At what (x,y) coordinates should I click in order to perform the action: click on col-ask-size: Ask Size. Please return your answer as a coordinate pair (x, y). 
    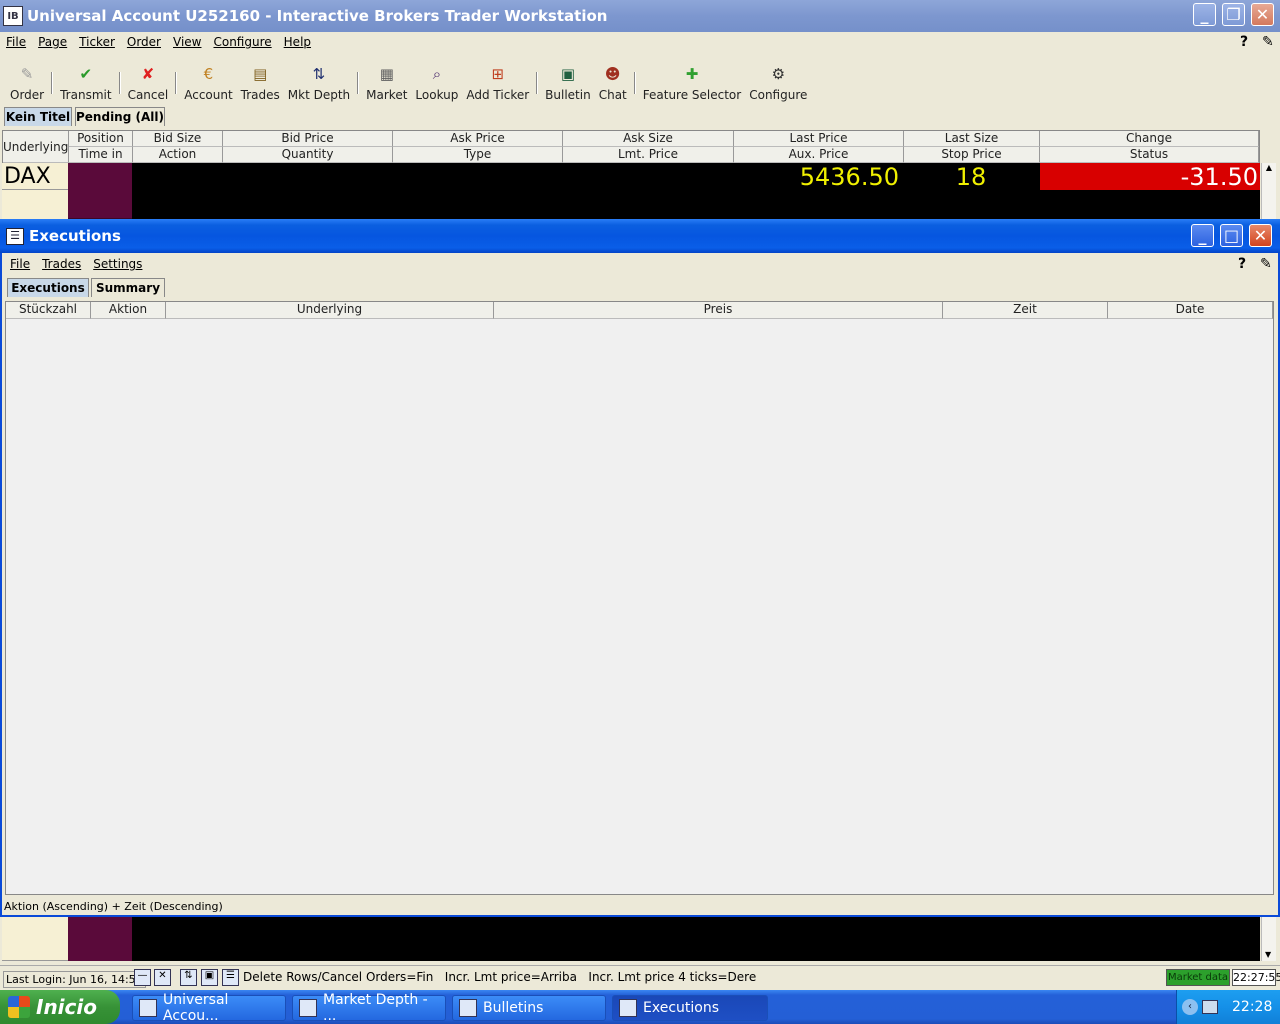
    Looking at the image, I should click on (648, 139).